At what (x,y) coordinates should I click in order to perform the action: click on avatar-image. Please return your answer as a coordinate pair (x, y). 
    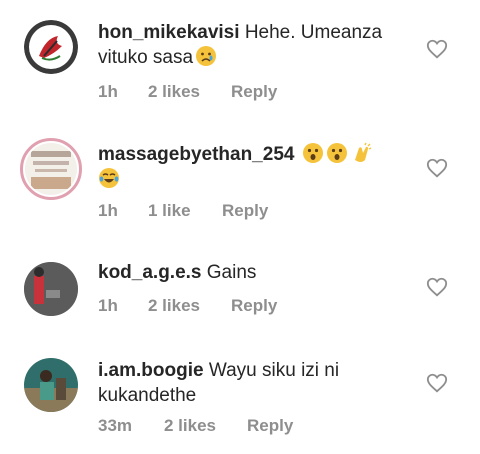
    Looking at the image, I should click on (51, 169).